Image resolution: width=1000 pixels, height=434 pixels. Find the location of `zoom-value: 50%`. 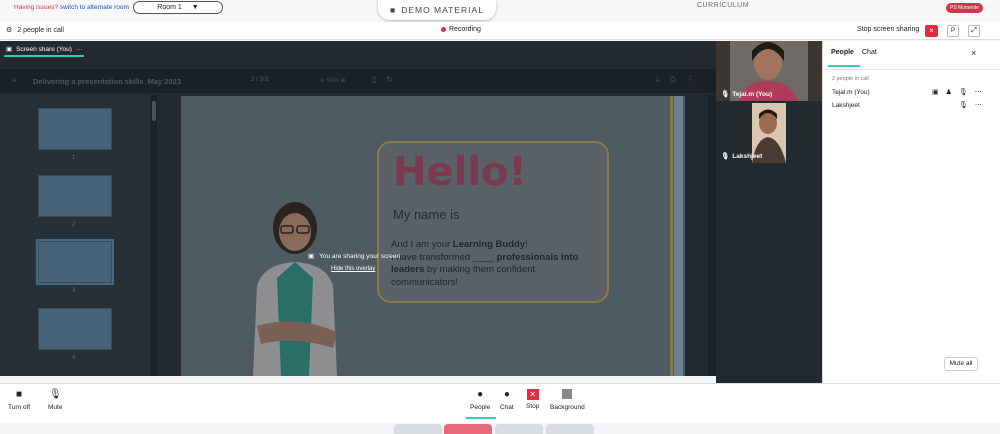

zoom-value: 50% is located at coordinates (333, 81).